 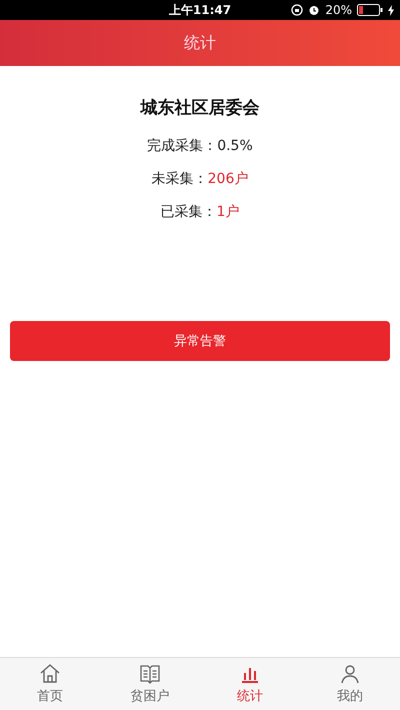 What do you see at coordinates (200, 108) in the screenshot?
I see `organization-name: 城东社区居委会` at bounding box center [200, 108].